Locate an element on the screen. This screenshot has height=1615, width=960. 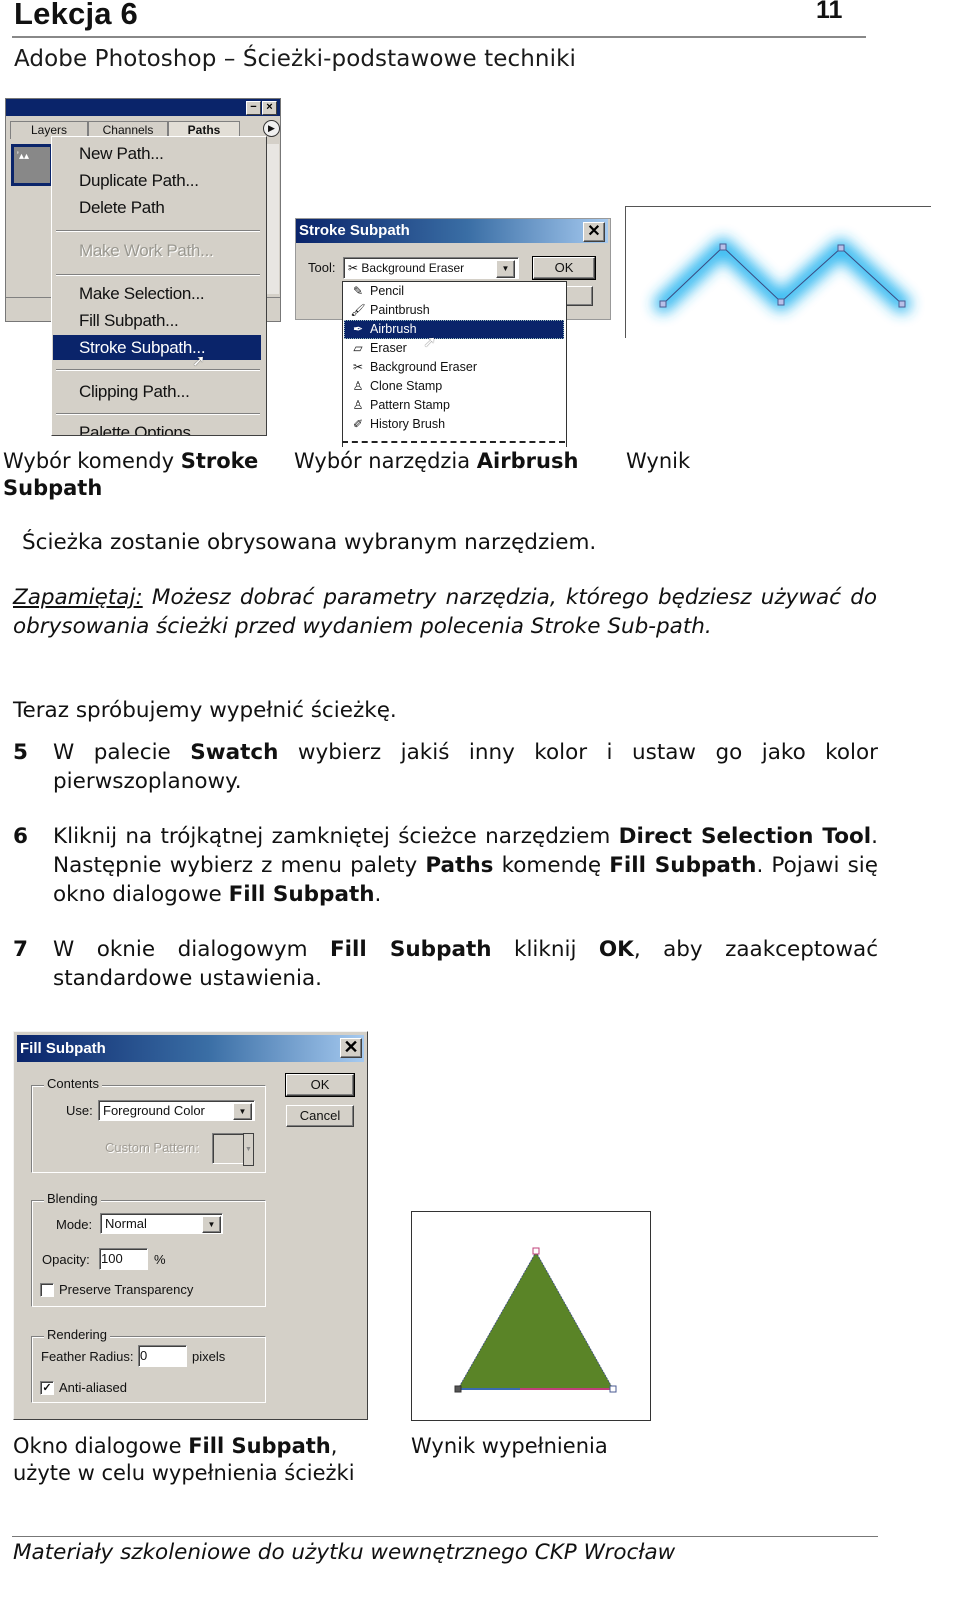
page-number: 11 is located at coordinates (829, 12).